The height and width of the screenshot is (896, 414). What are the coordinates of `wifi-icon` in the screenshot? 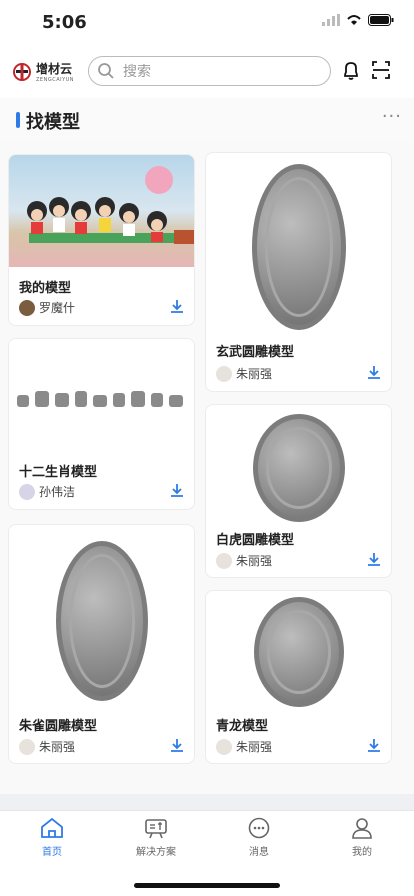 It's located at (354, 20).